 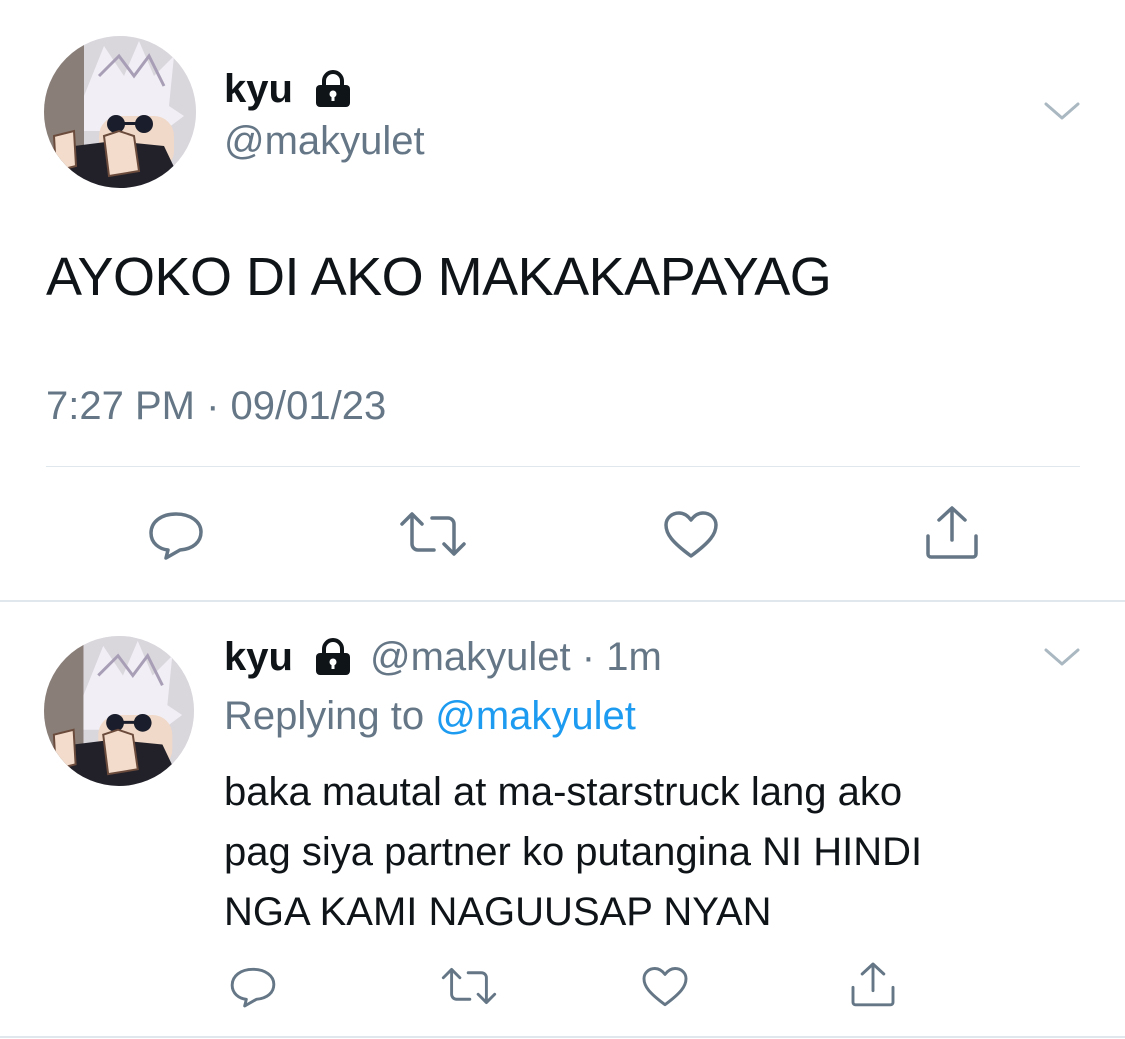 I want to click on reply-text-line: NGA KAMI NAGUUSAP NYAN, so click(x=498, y=912).